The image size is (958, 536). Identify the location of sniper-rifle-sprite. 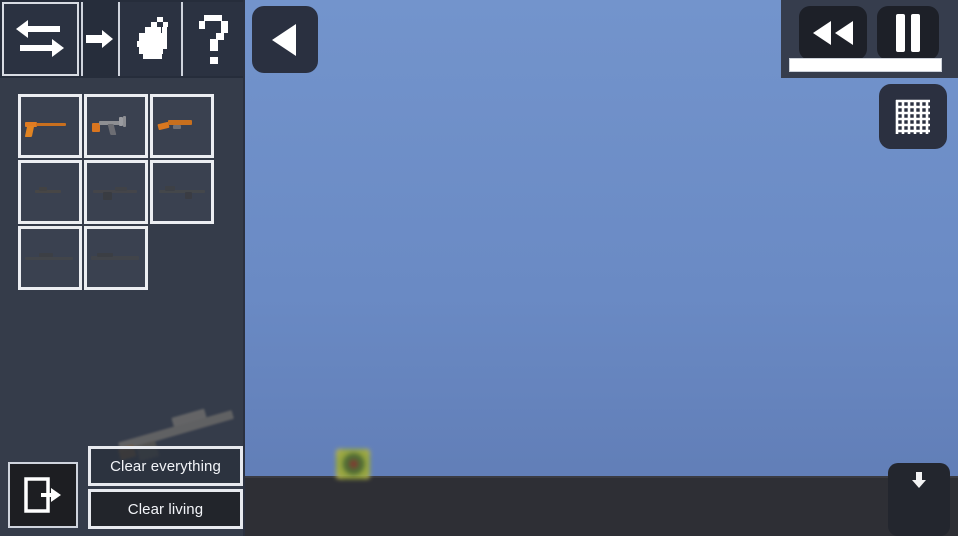
(50, 258).